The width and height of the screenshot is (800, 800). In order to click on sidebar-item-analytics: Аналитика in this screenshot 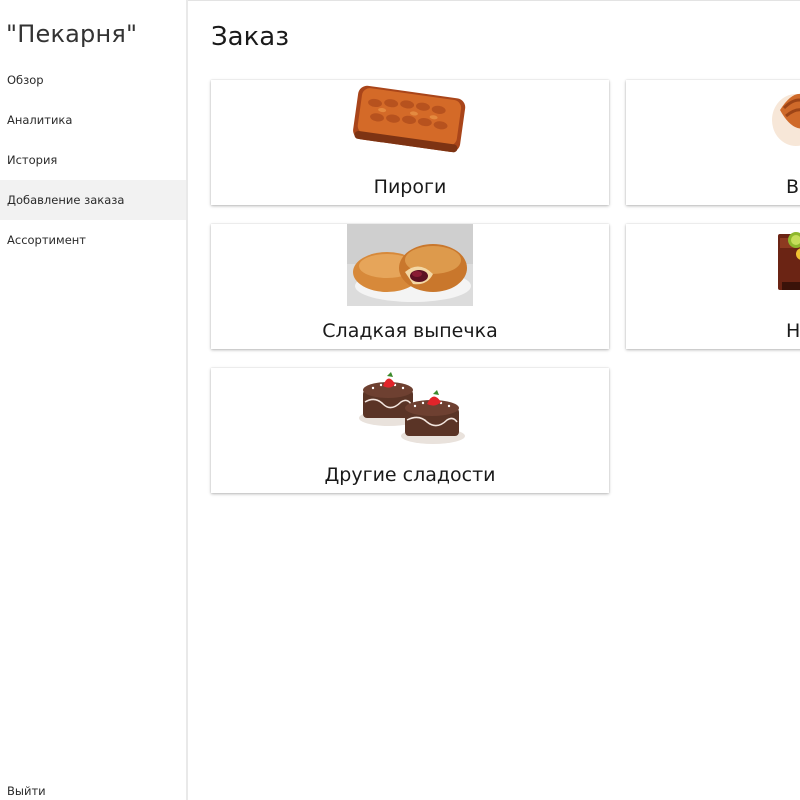, I will do `click(93, 120)`.